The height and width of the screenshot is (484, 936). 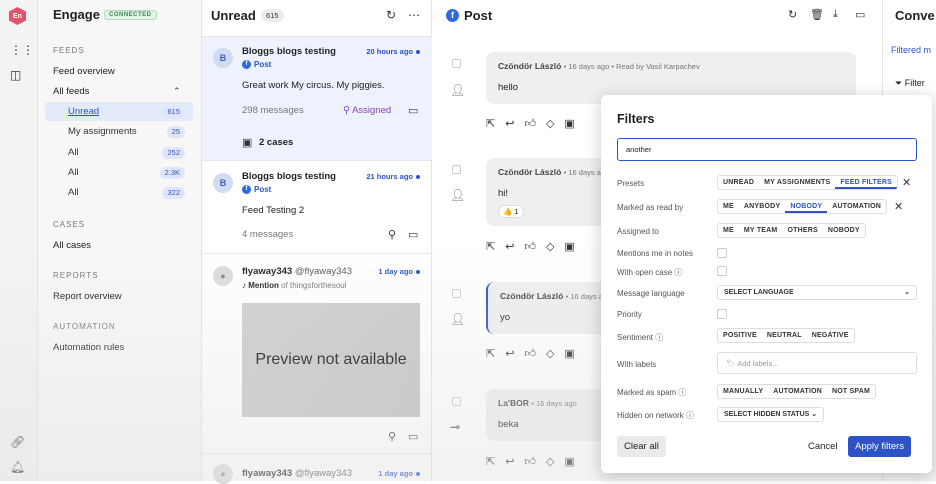 What do you see at coordinates (817, 292) in the screenshot?
I see `language-select: SELECT LANGUAGE ⌄` at bounding box center [817, 292].